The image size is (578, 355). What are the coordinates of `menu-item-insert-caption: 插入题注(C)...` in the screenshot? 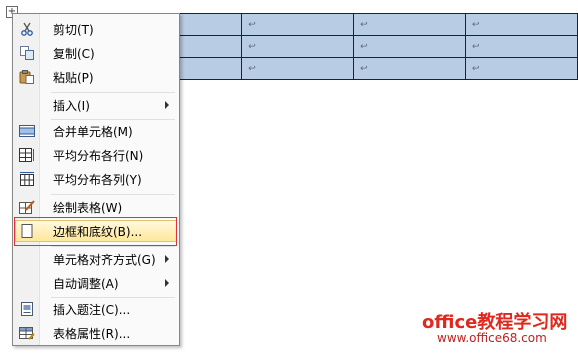 It's located at (96, 309).